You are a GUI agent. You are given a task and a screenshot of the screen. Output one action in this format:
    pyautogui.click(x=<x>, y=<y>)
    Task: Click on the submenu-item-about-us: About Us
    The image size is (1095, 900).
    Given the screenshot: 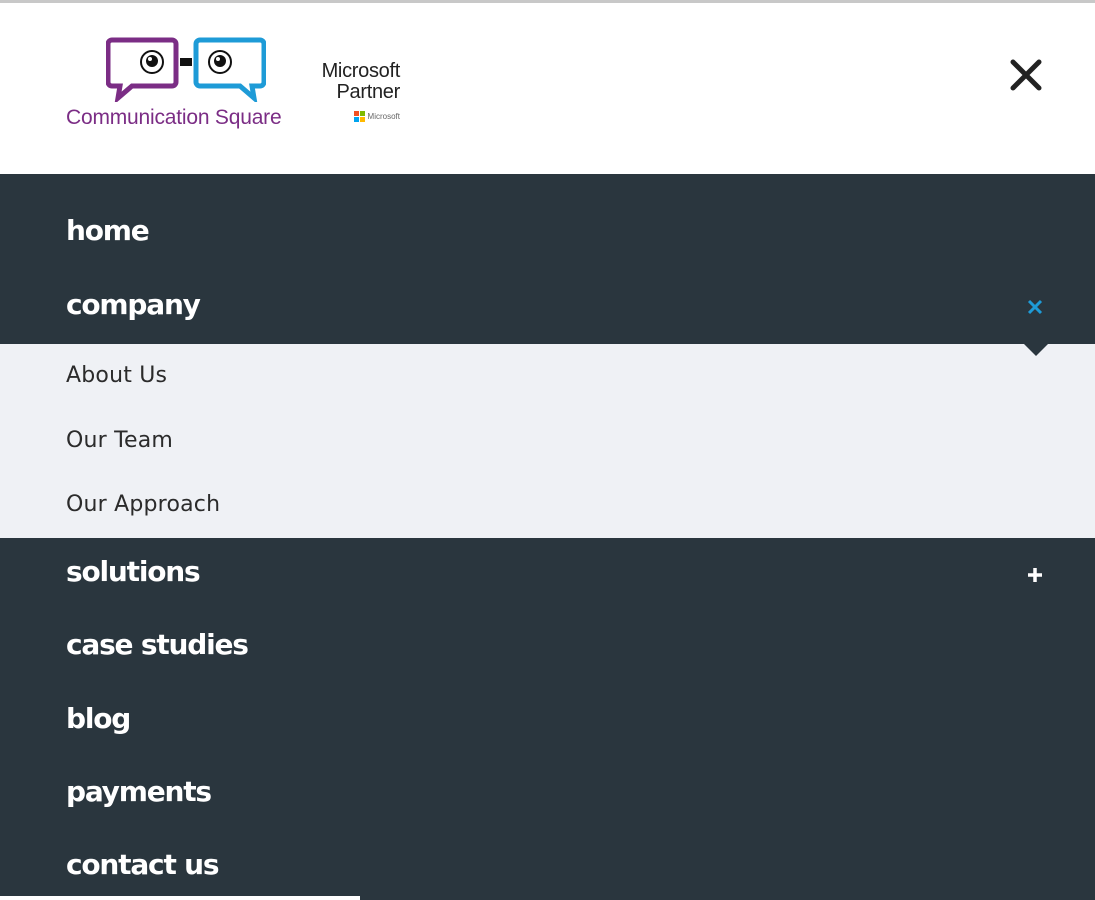 What is the action you would take?
    pyautogui.click(x=116, y=375)
    